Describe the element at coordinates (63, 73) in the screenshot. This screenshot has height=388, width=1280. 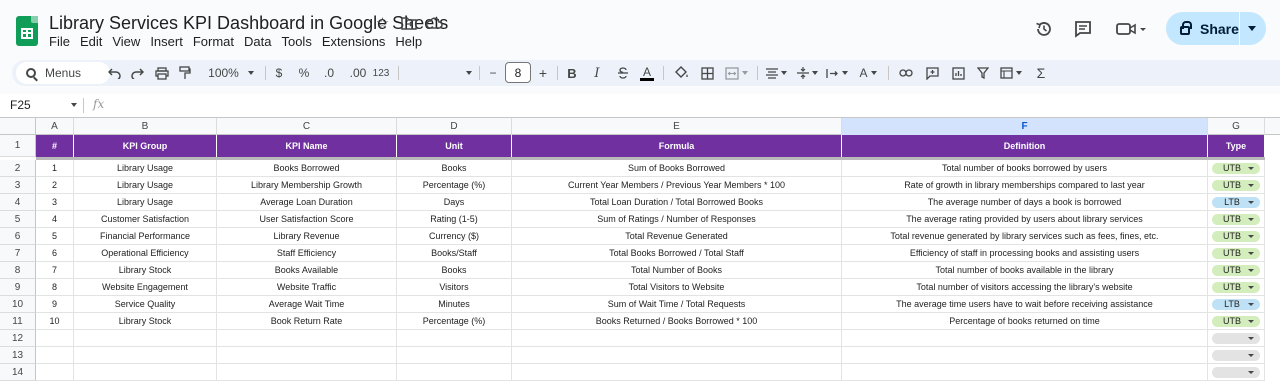
I see `menus-search: Menus` at that location.